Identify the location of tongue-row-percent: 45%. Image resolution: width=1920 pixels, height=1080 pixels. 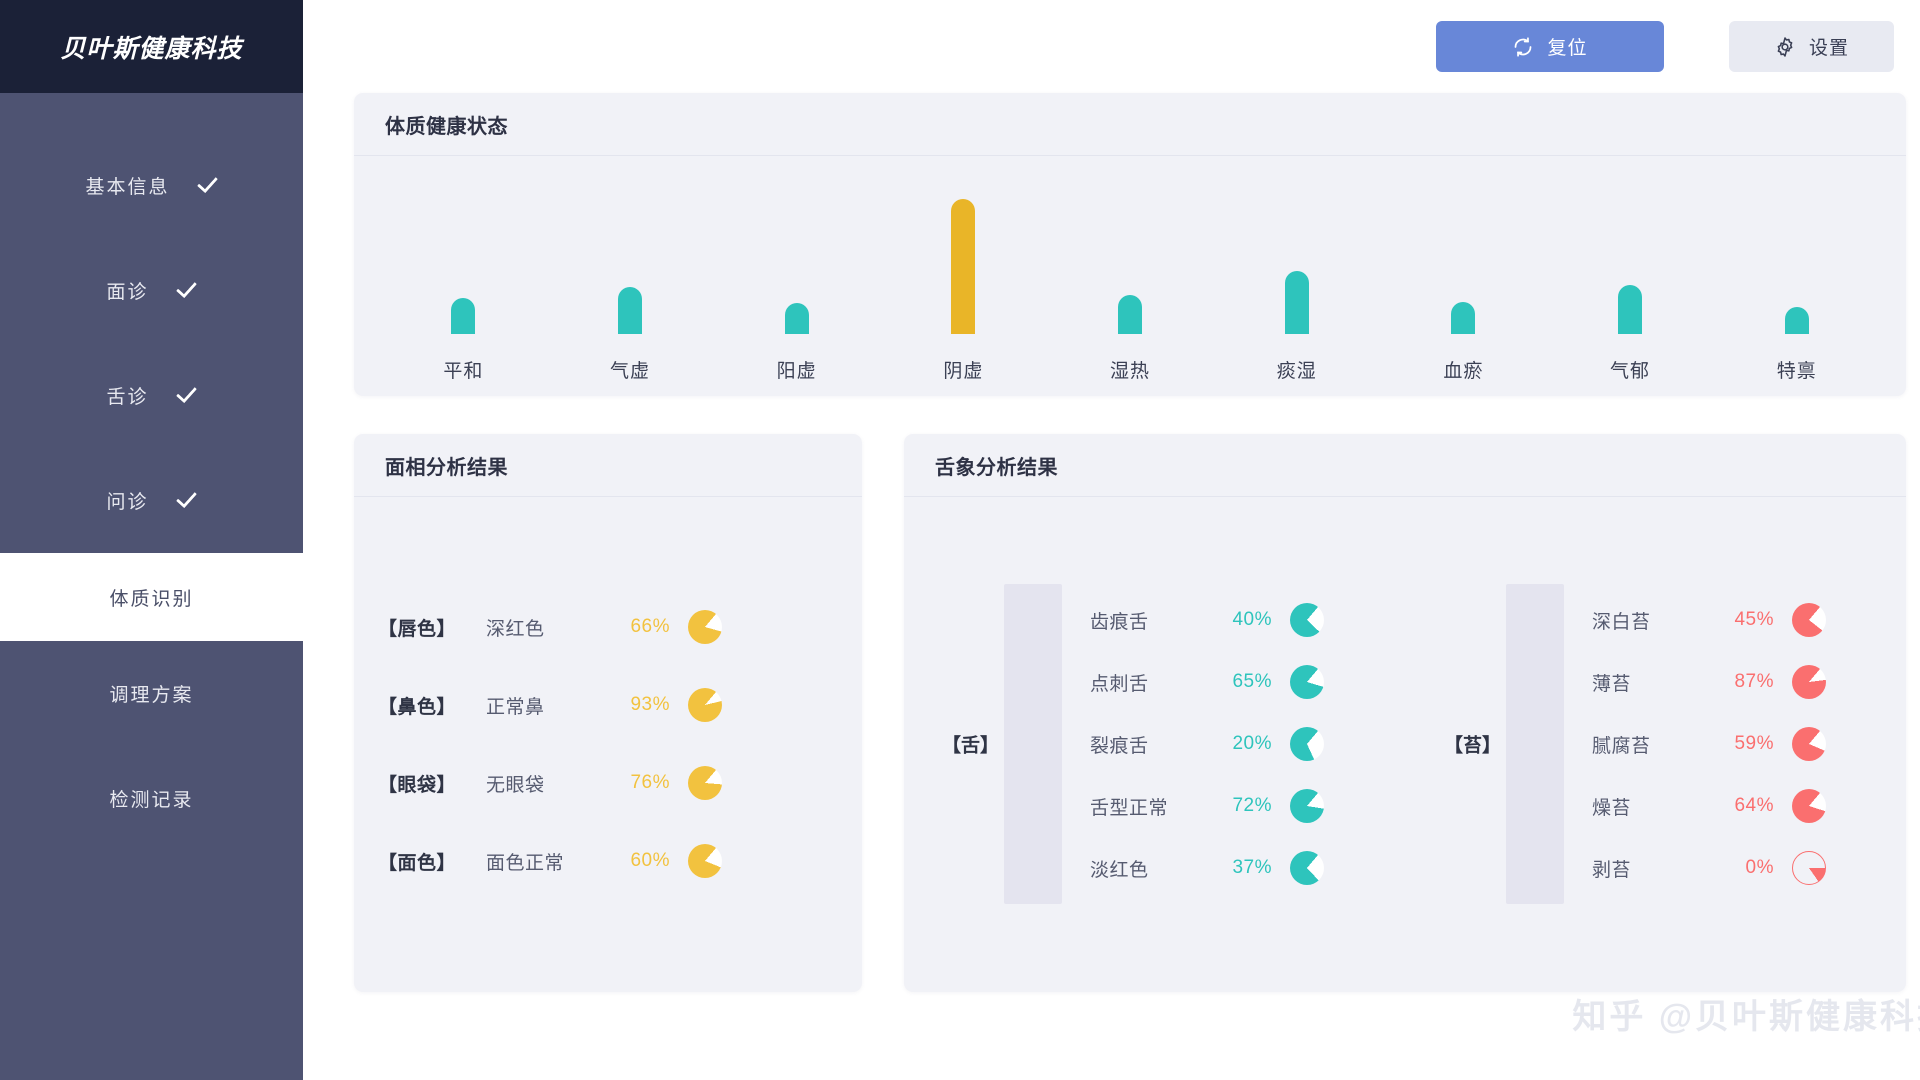
(1754, 619).